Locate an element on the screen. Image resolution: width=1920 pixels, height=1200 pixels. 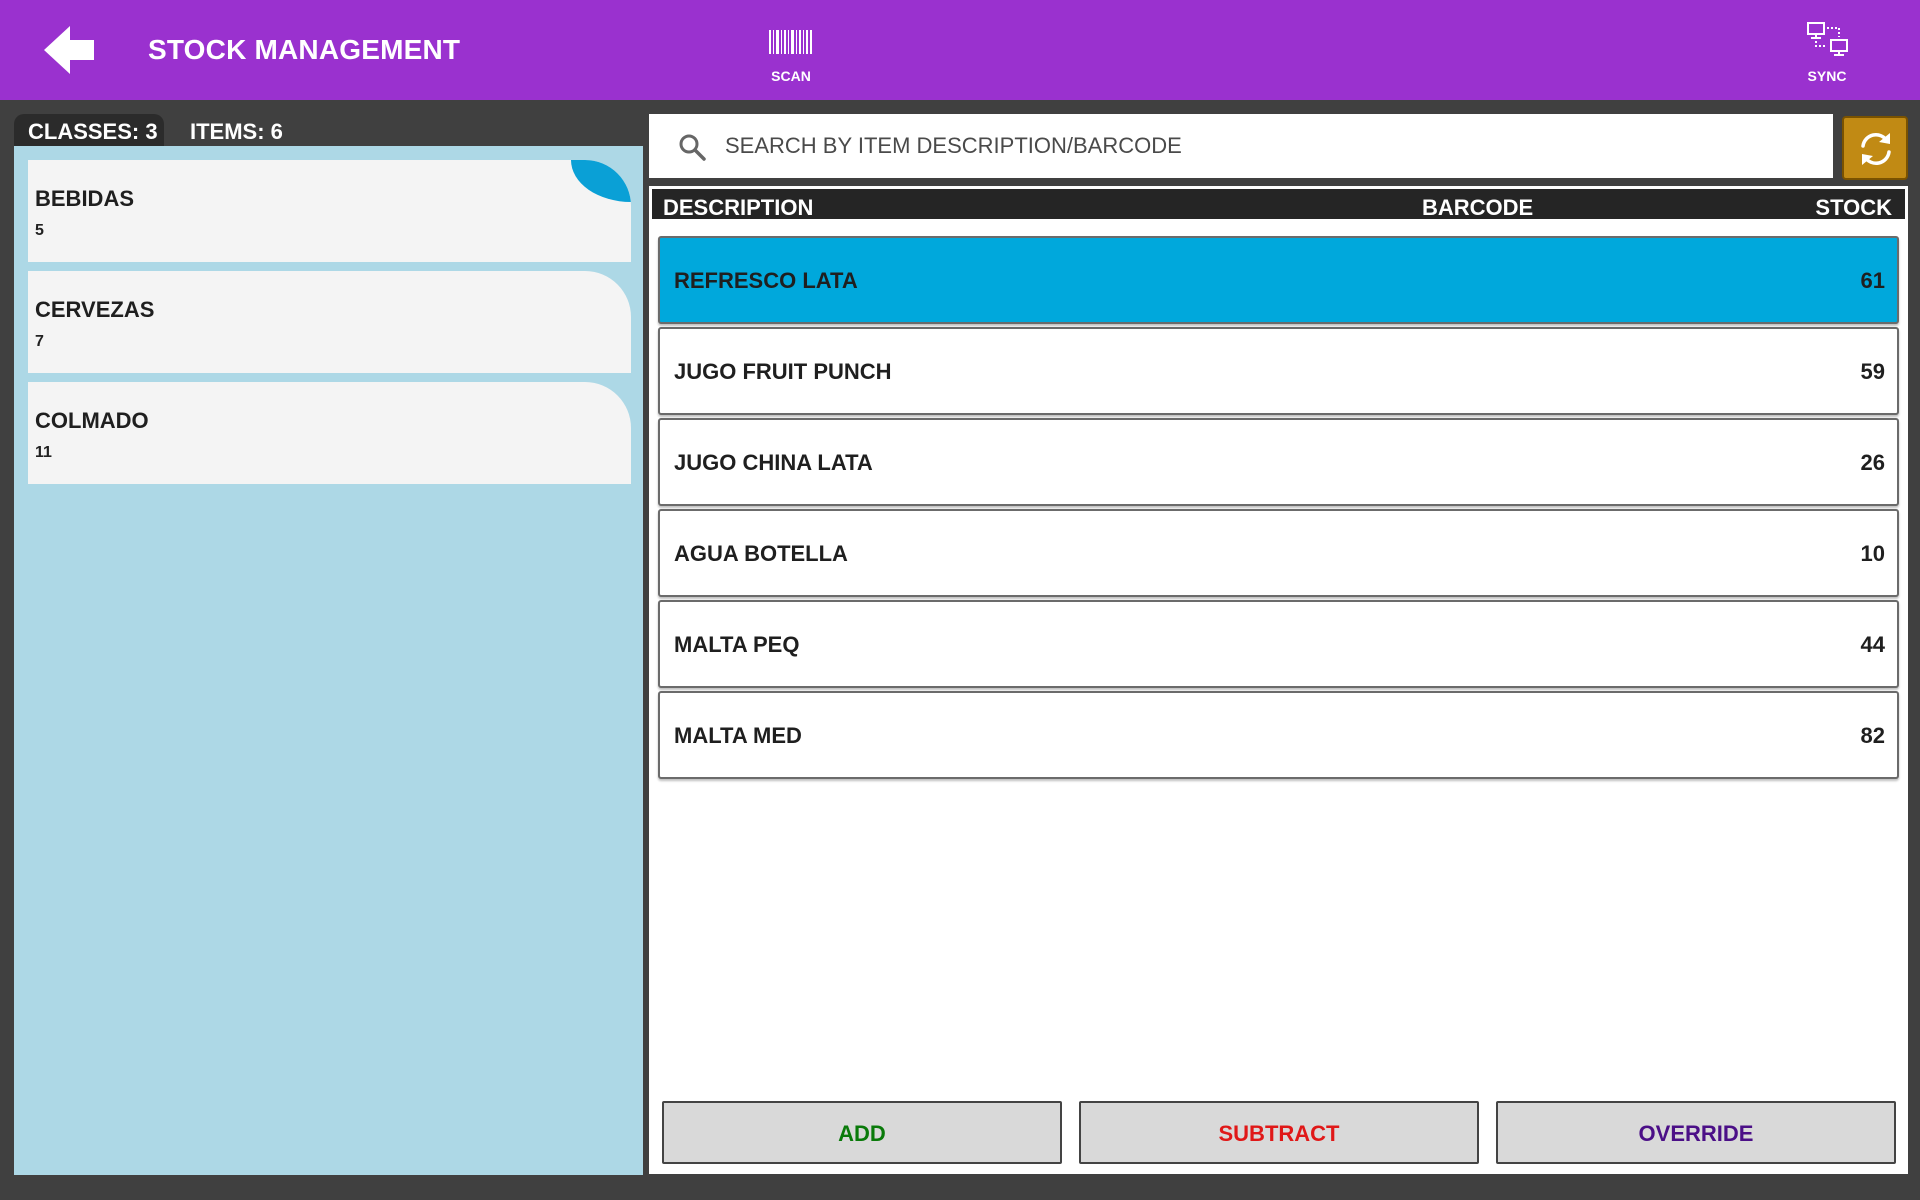
search-bar is located at coordinates (1241, 146).